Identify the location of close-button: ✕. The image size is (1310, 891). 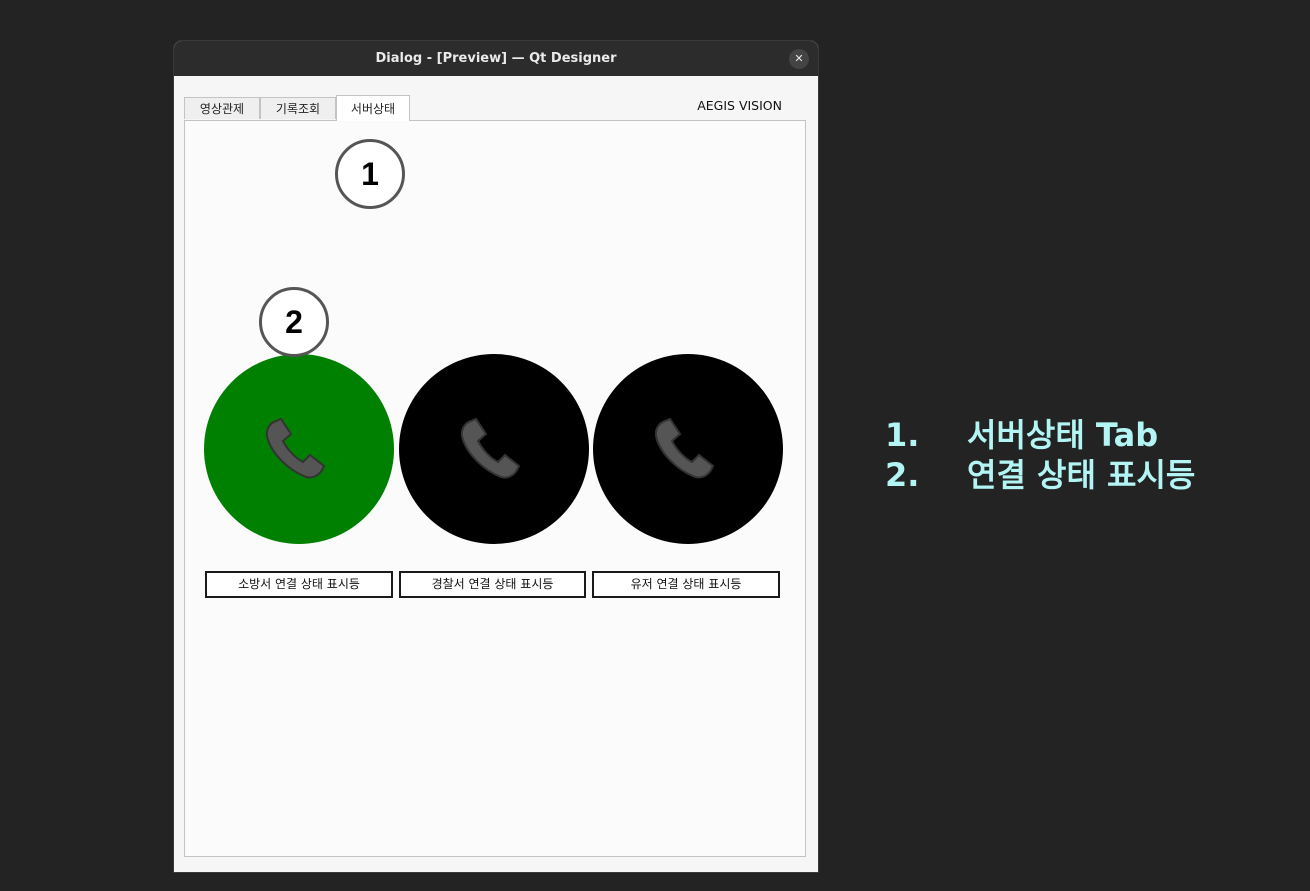
(799, 59).